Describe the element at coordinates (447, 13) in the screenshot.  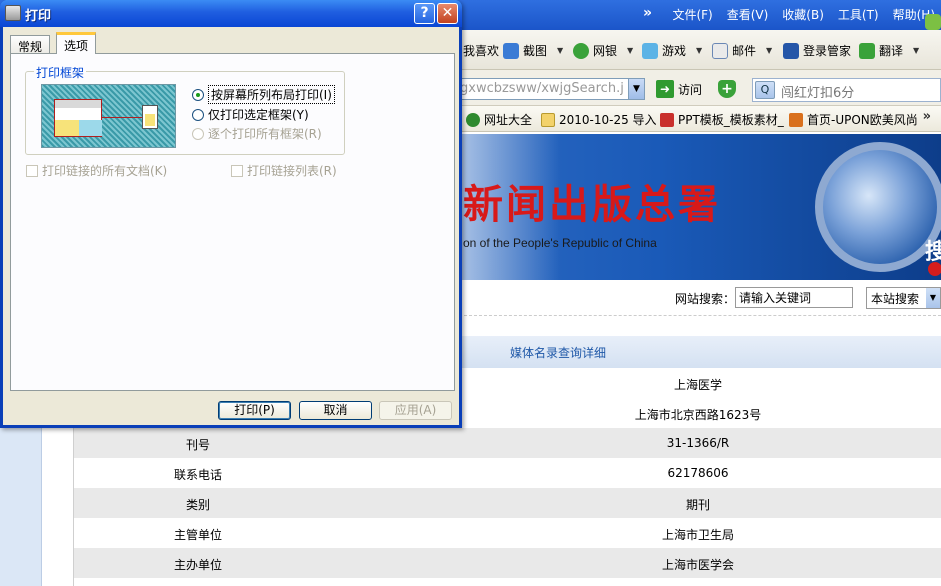
I see `close-button: ✕` at that location.